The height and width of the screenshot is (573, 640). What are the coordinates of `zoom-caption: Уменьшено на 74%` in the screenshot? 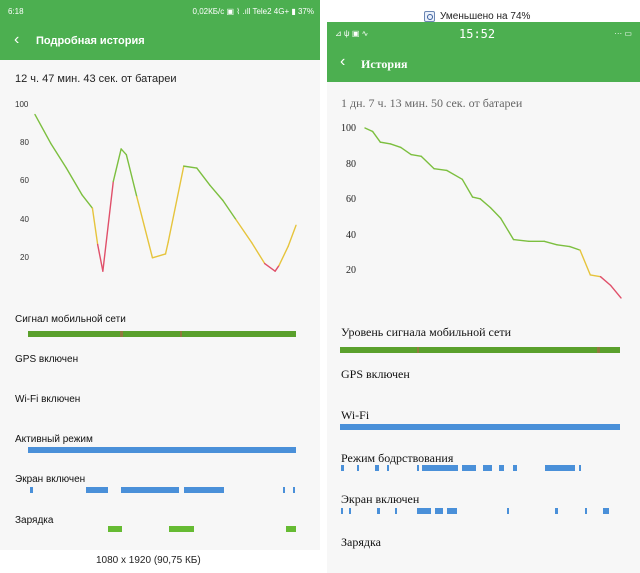 It's located at (485, 16).